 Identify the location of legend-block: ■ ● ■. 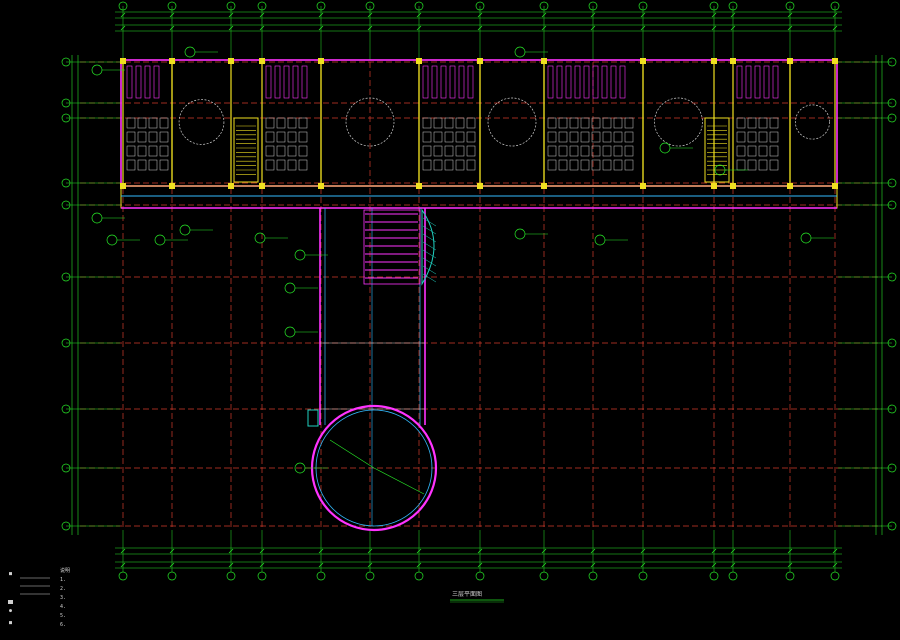
(29, 598).